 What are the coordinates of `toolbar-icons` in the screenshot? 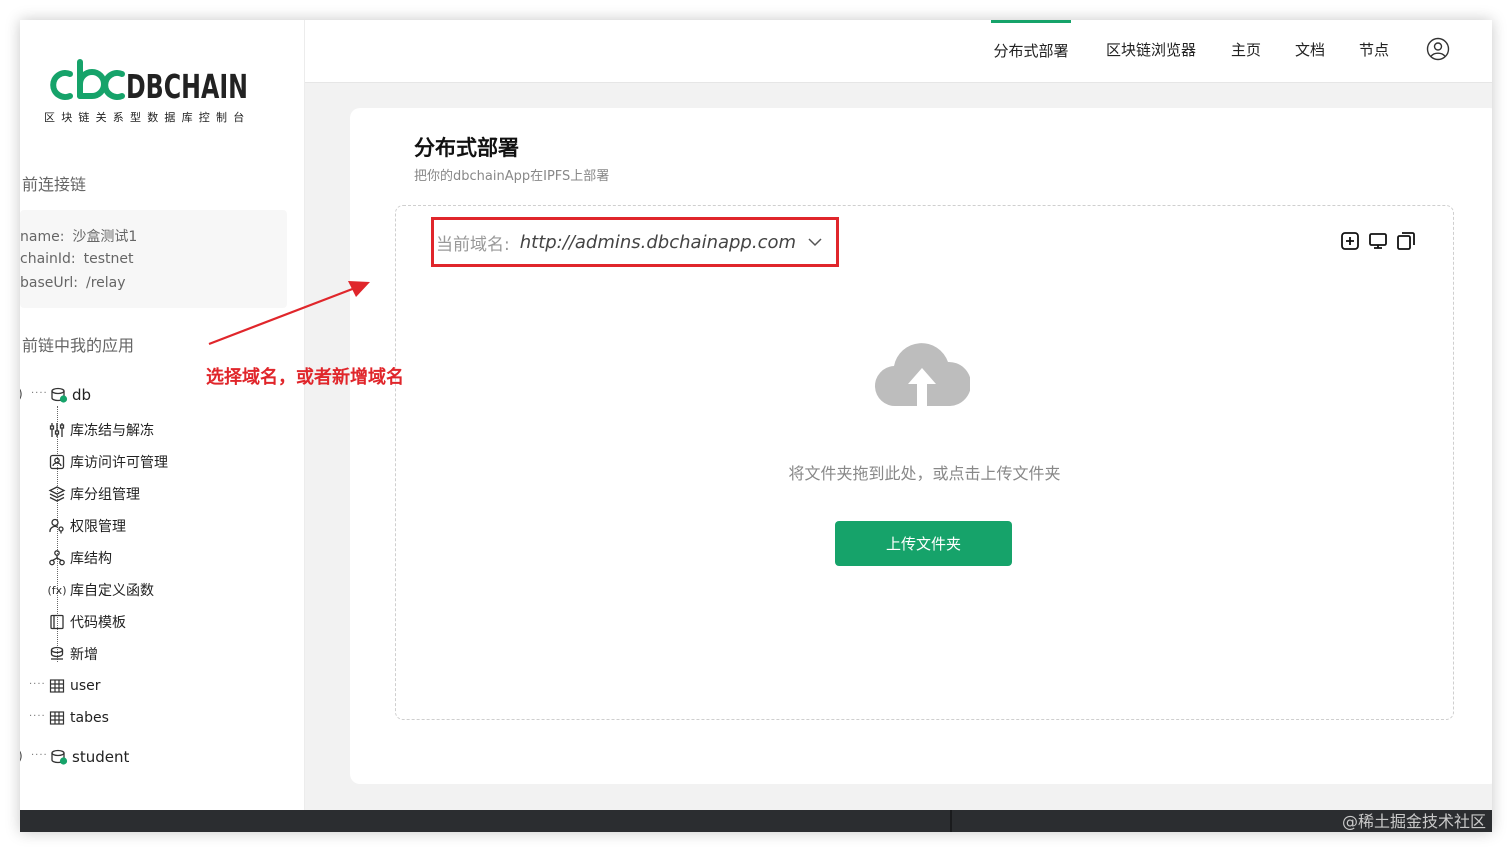 It's located at (1378, 241).